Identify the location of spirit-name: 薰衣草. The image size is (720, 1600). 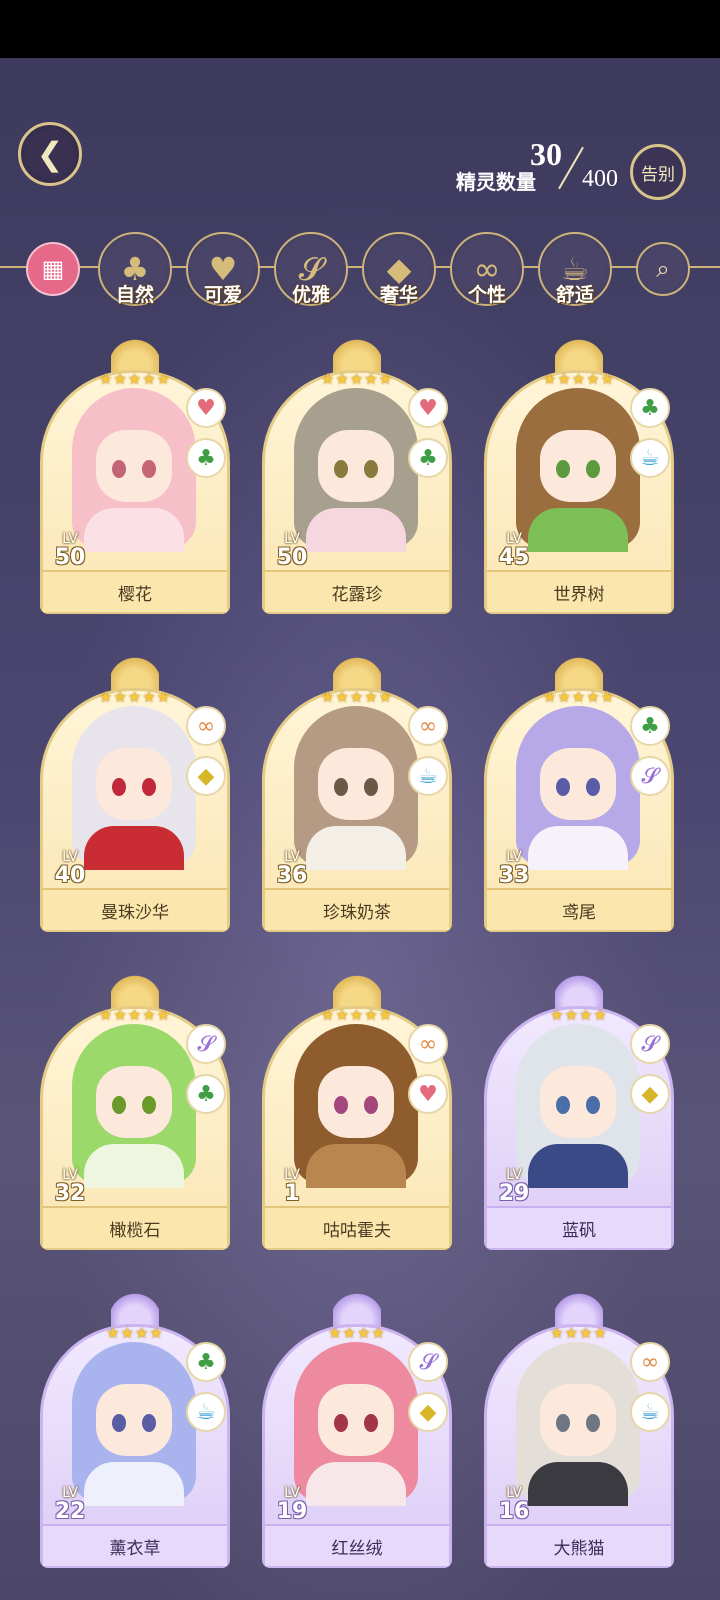
(135, 1545).